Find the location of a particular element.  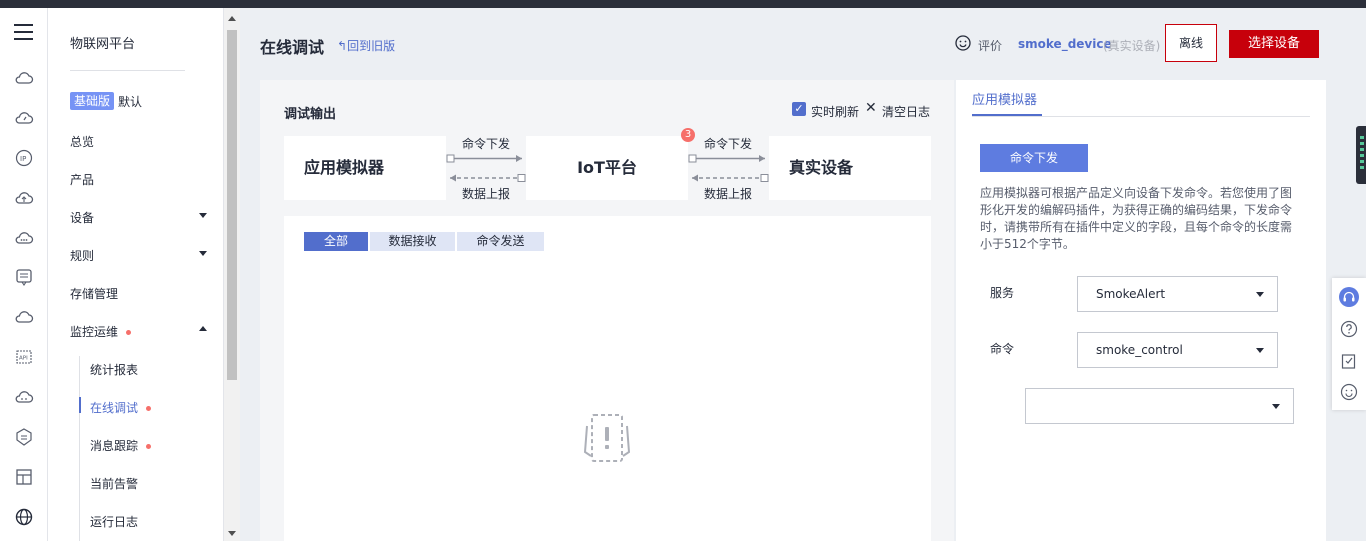

flow-device: 真实设备 is located at coordinates (850, 168).